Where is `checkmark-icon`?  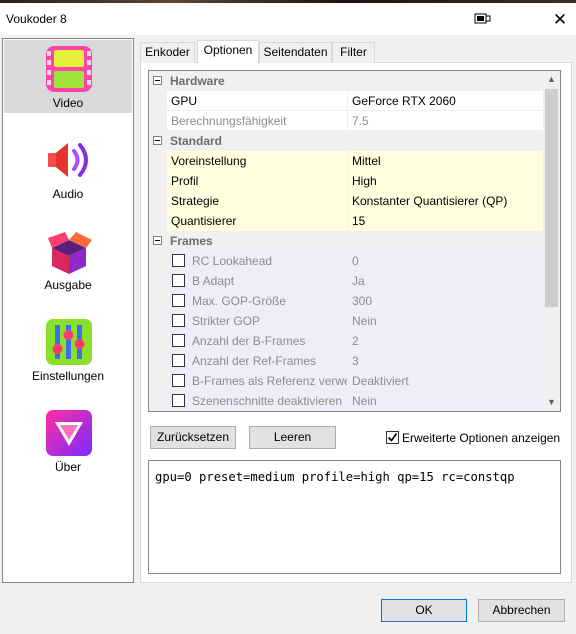
checkmark-icon is located at coordinates (392, 437).